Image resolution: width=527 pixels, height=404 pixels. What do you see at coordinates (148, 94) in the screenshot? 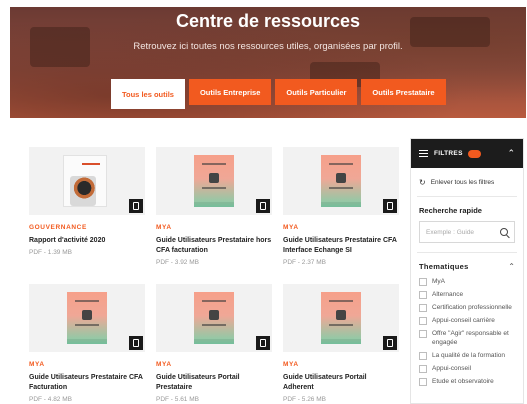
I see `tab-tous-les-outils: Tous les outils` at bounding box center [148, 94].